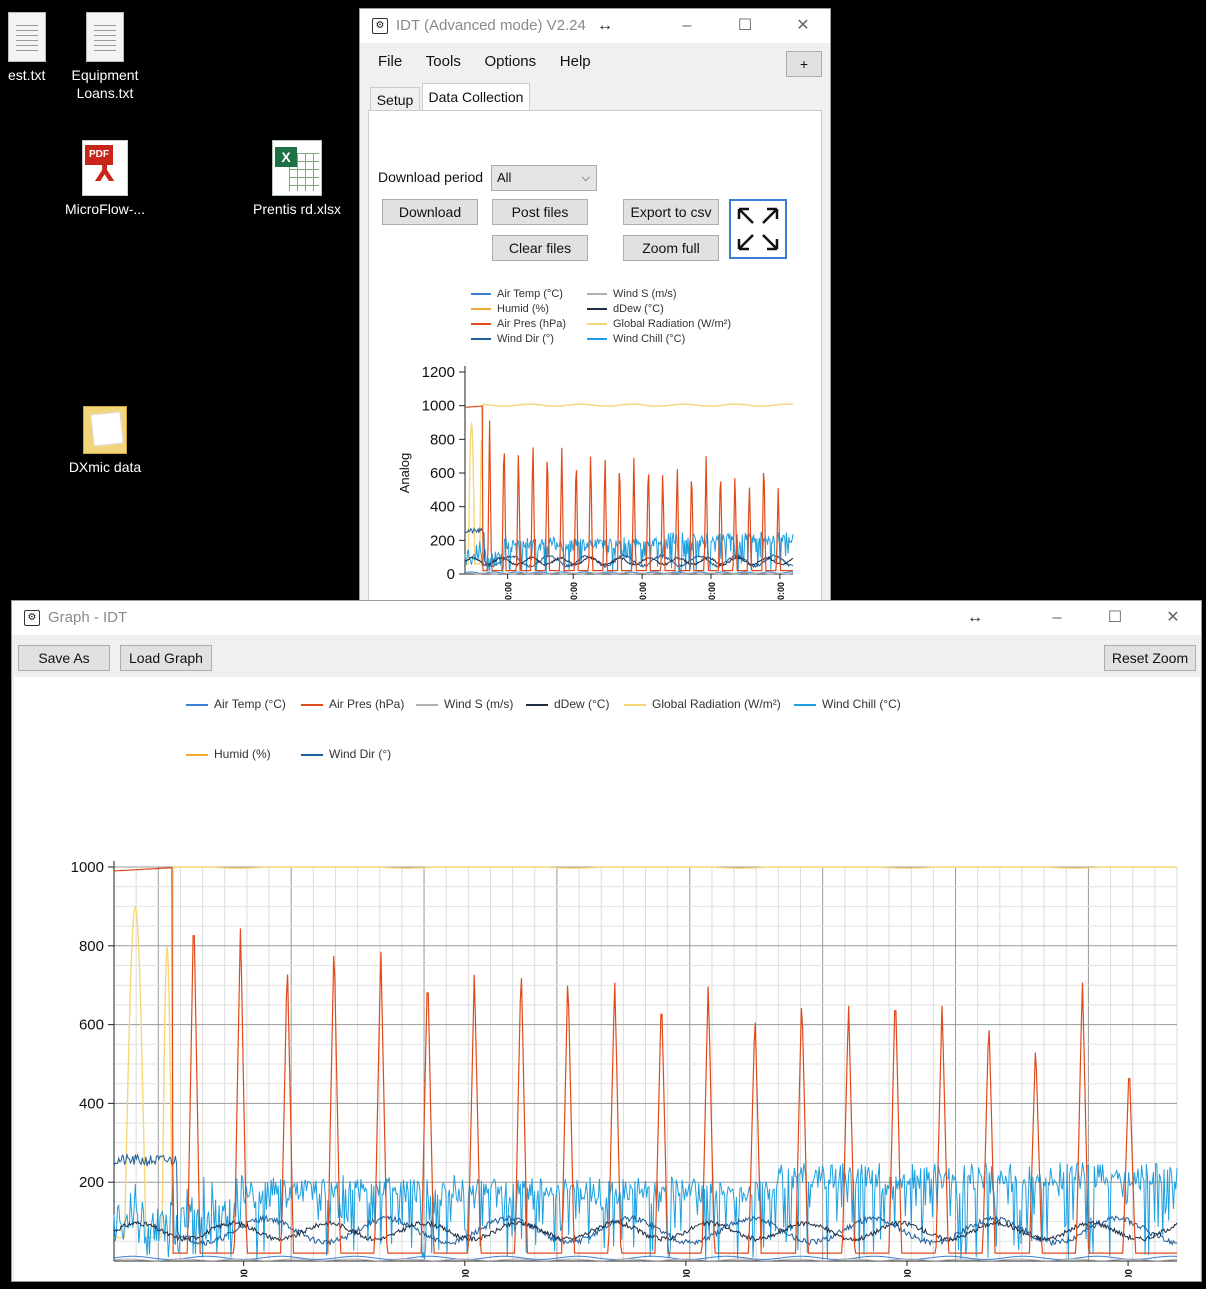  I want to click on y-tick-label: 1200, so click(438, 372).